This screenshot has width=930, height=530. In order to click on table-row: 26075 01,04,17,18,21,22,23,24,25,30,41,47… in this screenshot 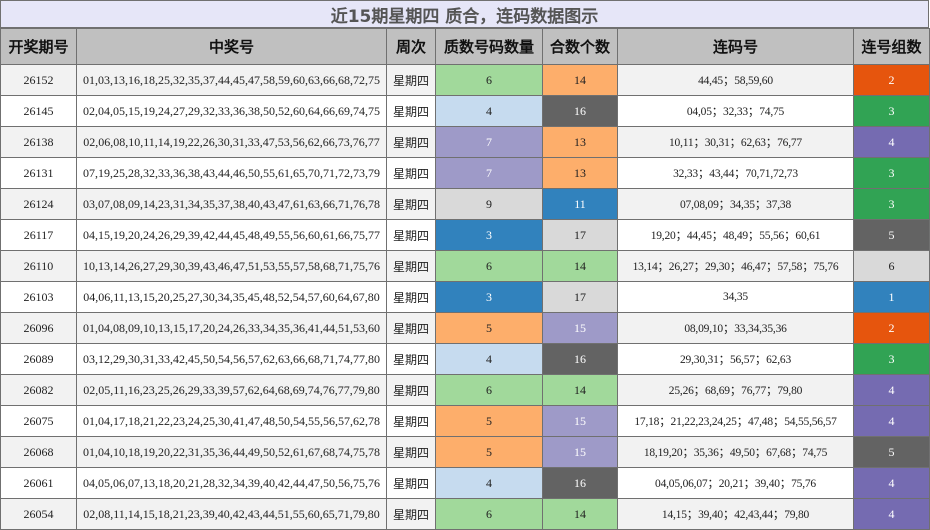, I will do `click(465, 421)`.